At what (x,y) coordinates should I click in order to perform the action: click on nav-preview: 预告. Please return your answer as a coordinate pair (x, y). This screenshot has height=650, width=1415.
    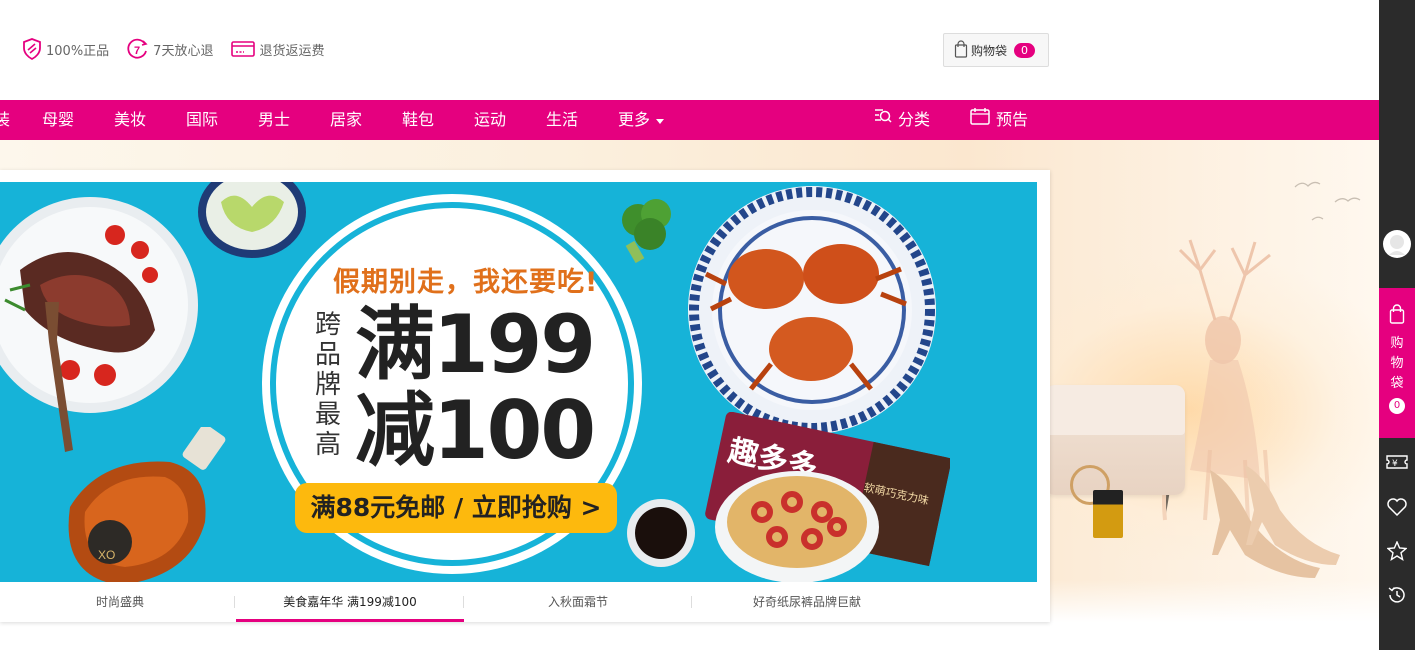
    Looking at the image, I should click on (999, 120).